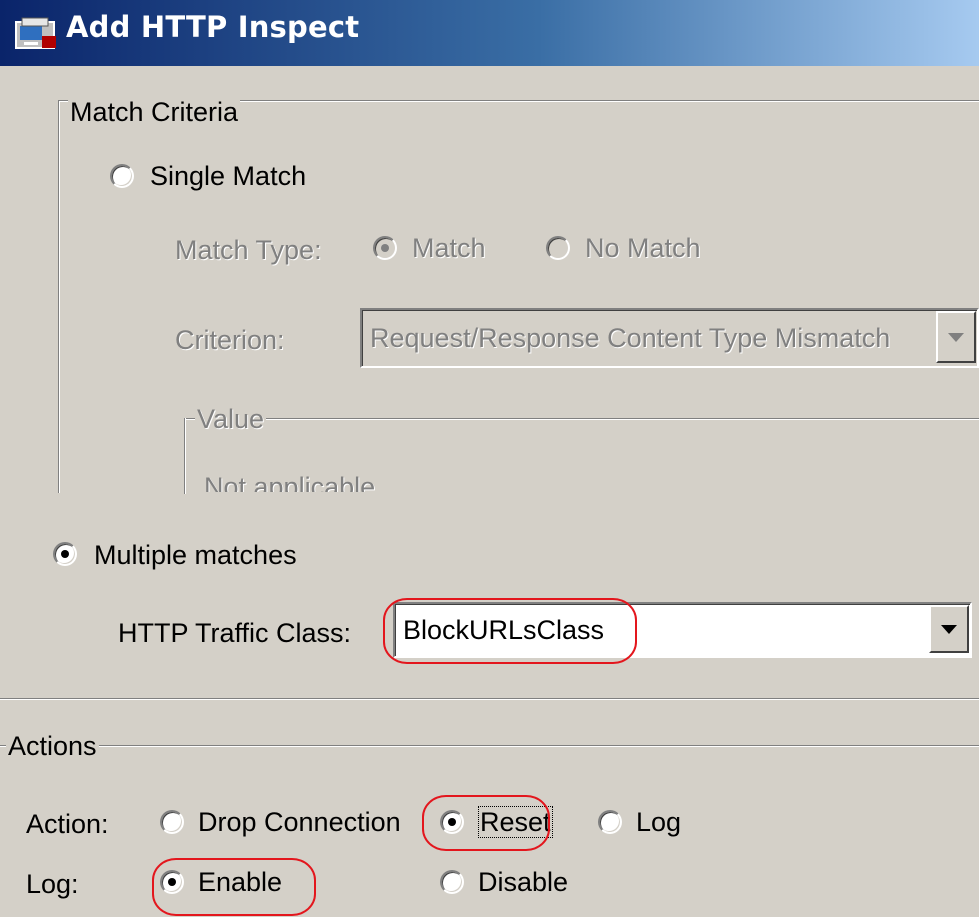 This screenshot has height=917, width=979. I want to click on criterion-value: Request/Response Content Type Mismatch, so click(630, 338).